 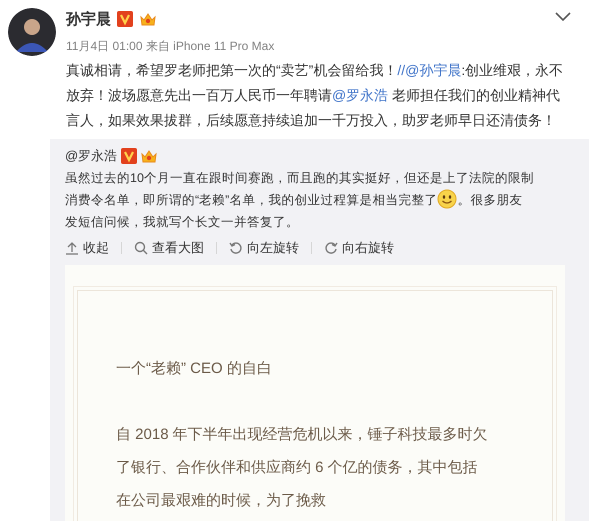 I want to click on toolbar-link: 收起, so click(x=87, y=248).